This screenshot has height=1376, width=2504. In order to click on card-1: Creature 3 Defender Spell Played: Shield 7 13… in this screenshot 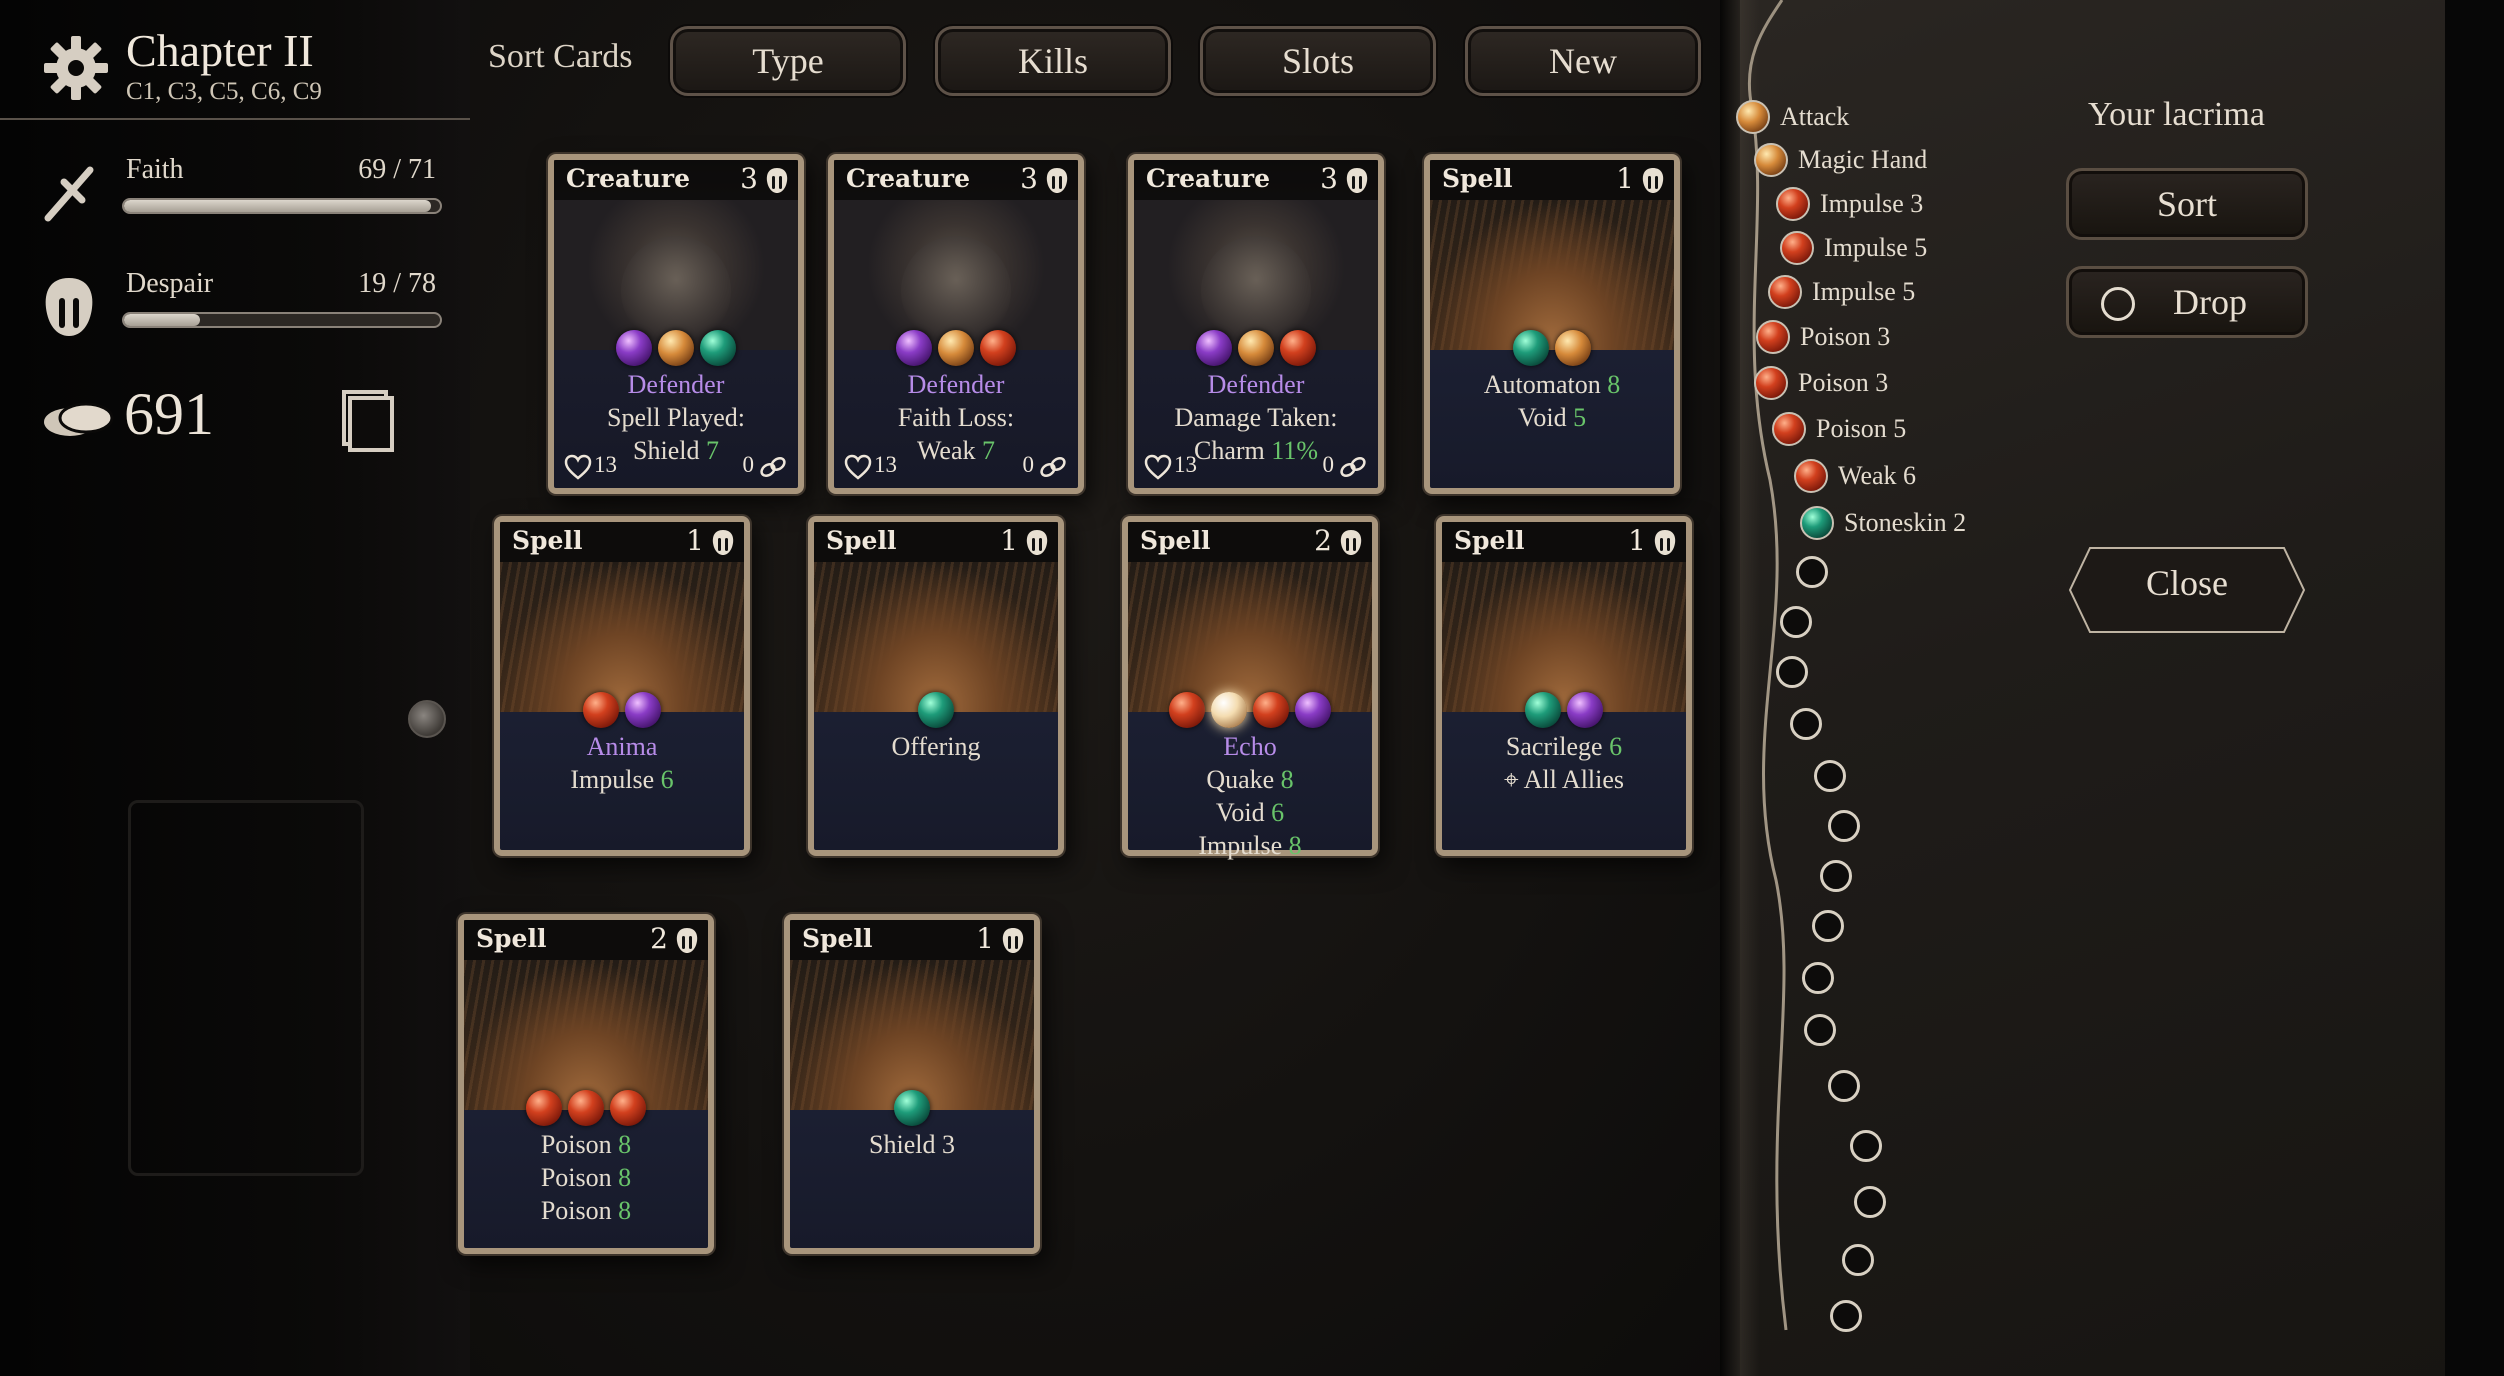, I will do `click(676, 324)`.